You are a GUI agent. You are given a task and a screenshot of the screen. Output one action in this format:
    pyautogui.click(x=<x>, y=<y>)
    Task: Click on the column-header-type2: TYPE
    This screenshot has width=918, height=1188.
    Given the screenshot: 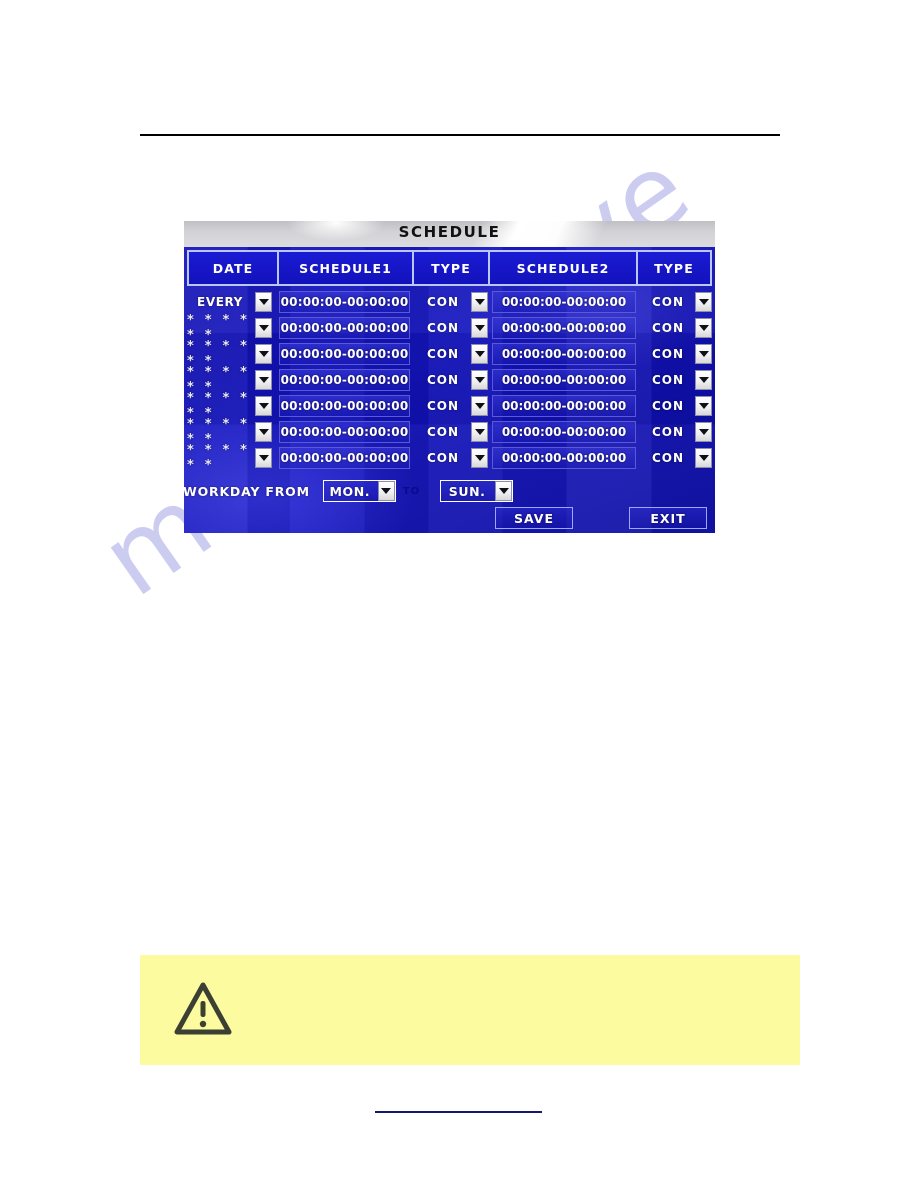 What is the action you would take?
    pyautogui.click(x=674, y=268)
    